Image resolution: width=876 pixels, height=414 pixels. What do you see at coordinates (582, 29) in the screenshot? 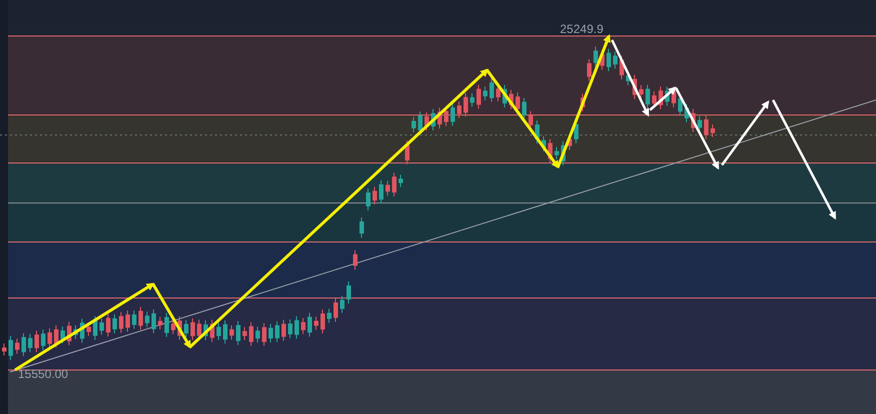
I see `price-label: 25249.9` at bounding box center [582, 29].